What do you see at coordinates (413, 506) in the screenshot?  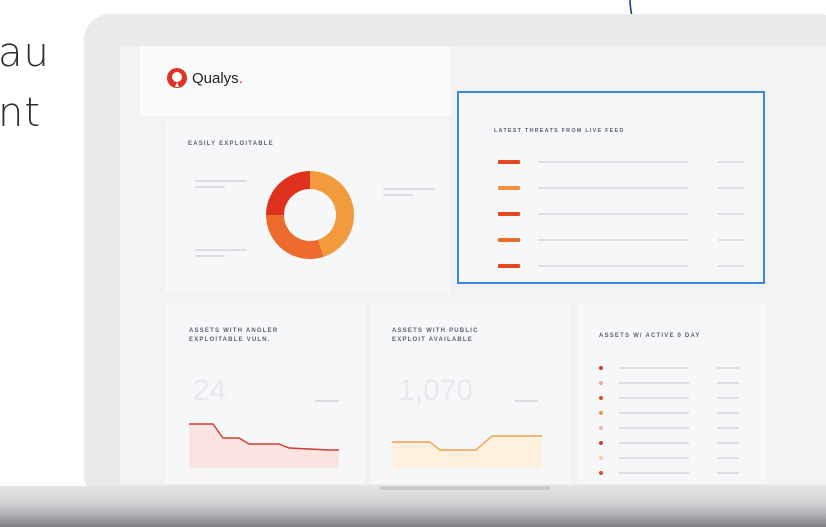 I see `laptop-base` at bounding box center [413, 506].